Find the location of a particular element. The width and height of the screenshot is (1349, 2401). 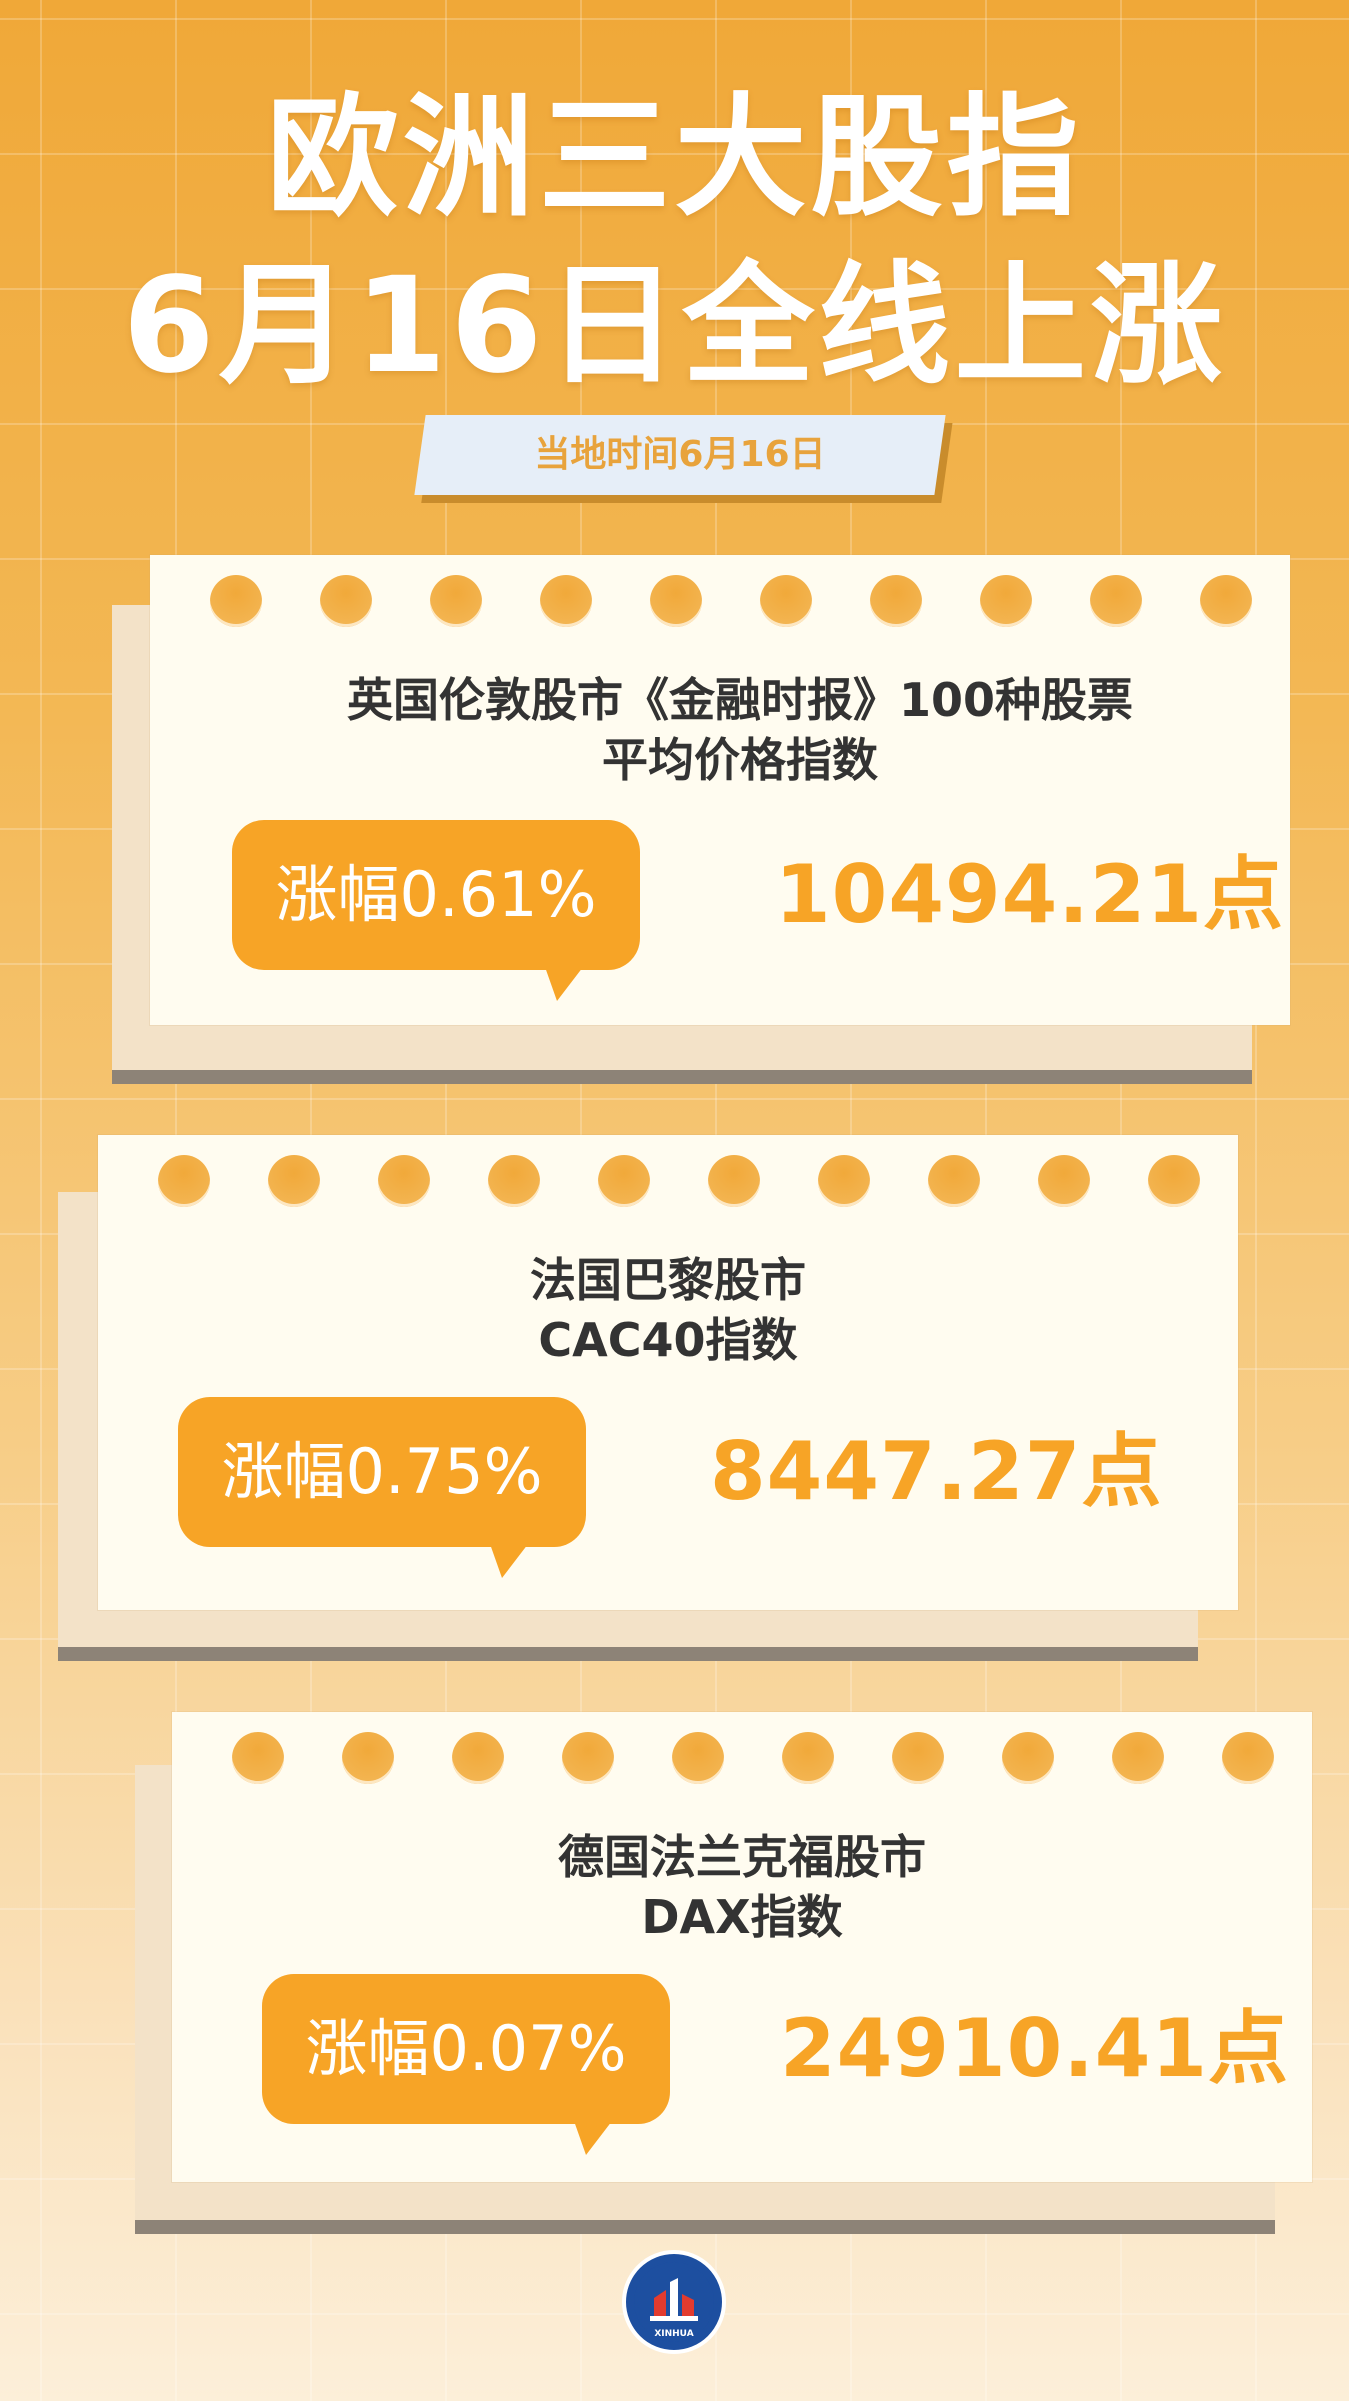

index-name-line1: 英国伦敦股市《金融时报》100种股票 is located at coordinates (740, 700).